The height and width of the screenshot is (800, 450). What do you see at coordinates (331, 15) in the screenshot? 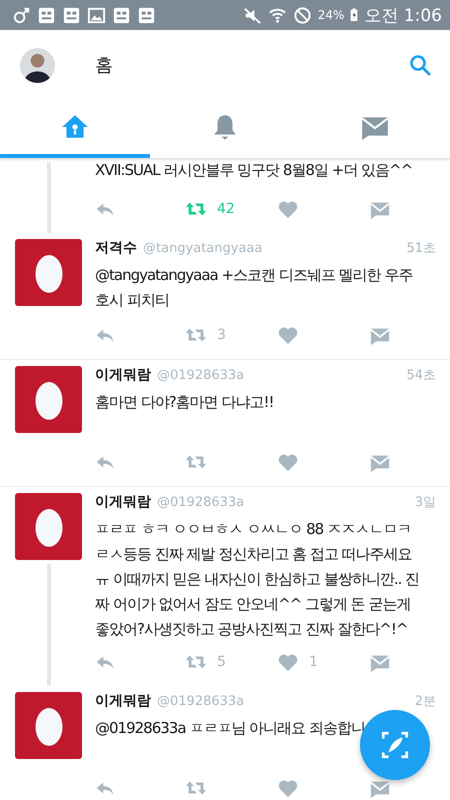
I see `battery-percent: 24%` at bounding box center [331, 15].